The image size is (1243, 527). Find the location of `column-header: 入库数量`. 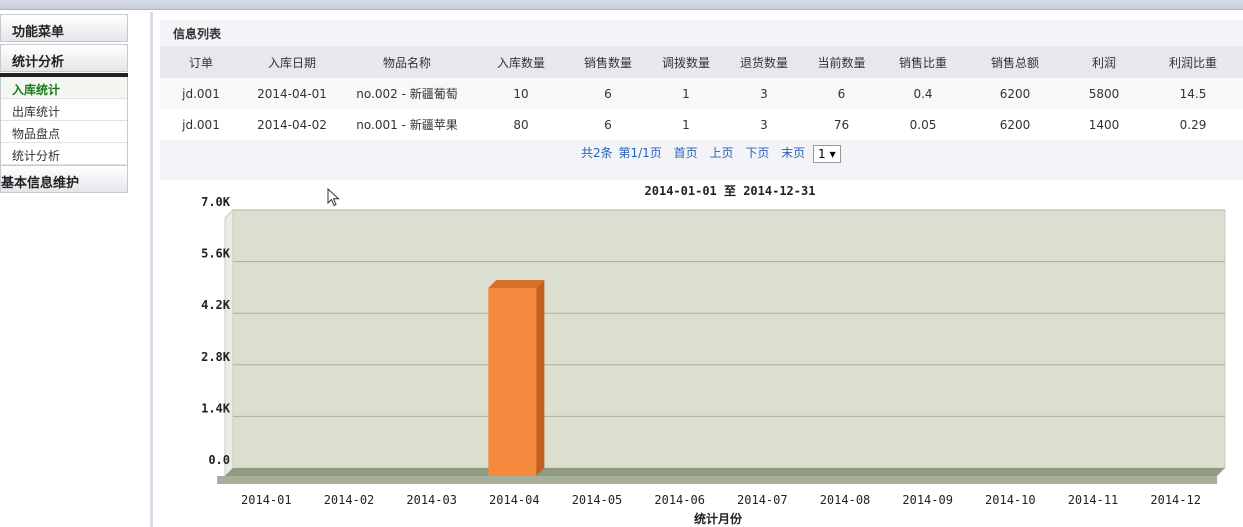

column-header: 入库数量 is located at coordinates (521, 62).